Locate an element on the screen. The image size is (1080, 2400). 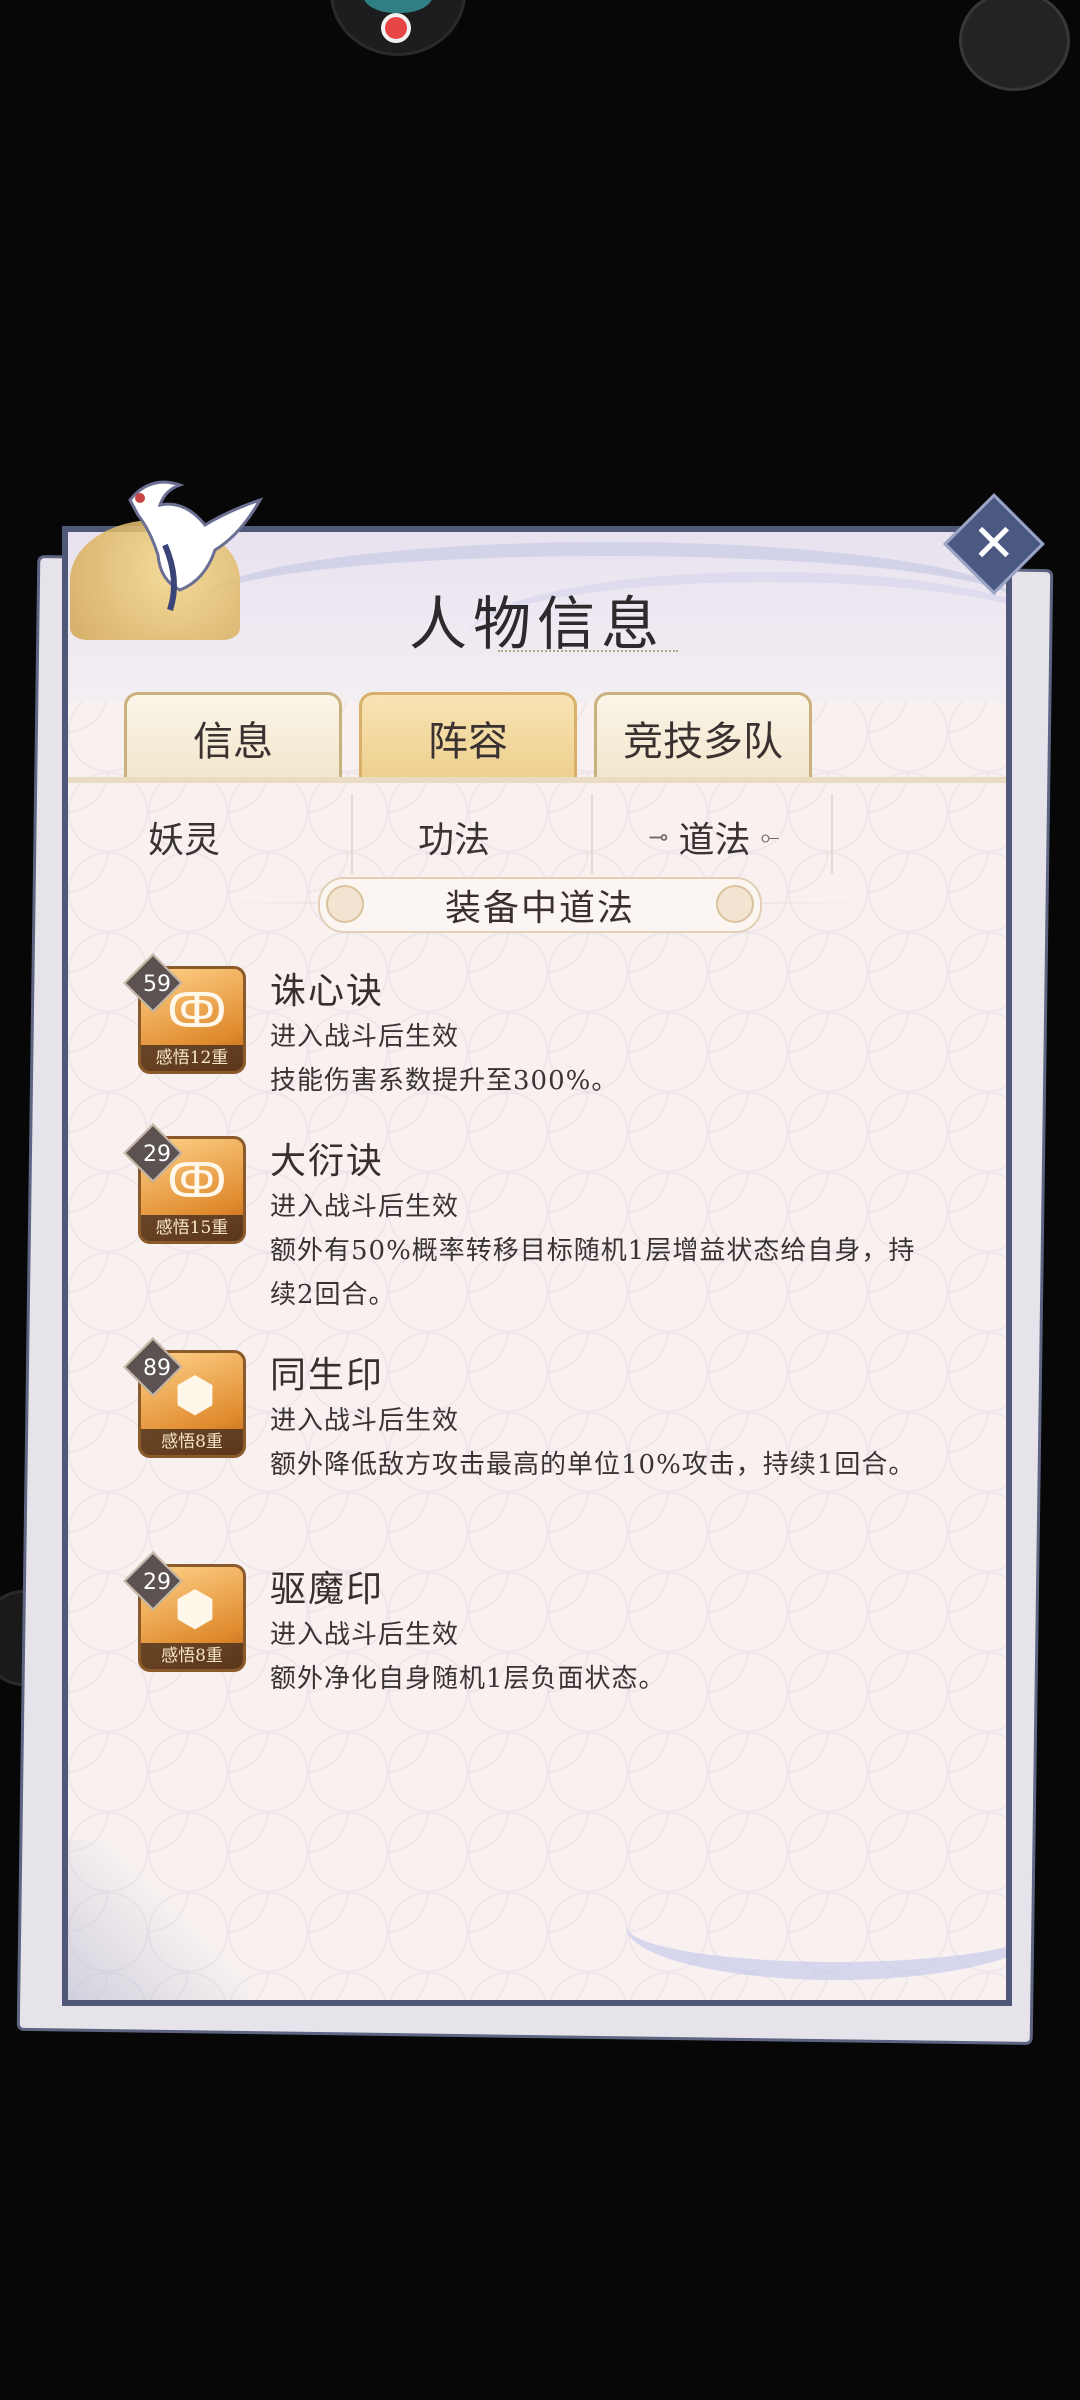
notification-dot is located at coordinates (396, 28).